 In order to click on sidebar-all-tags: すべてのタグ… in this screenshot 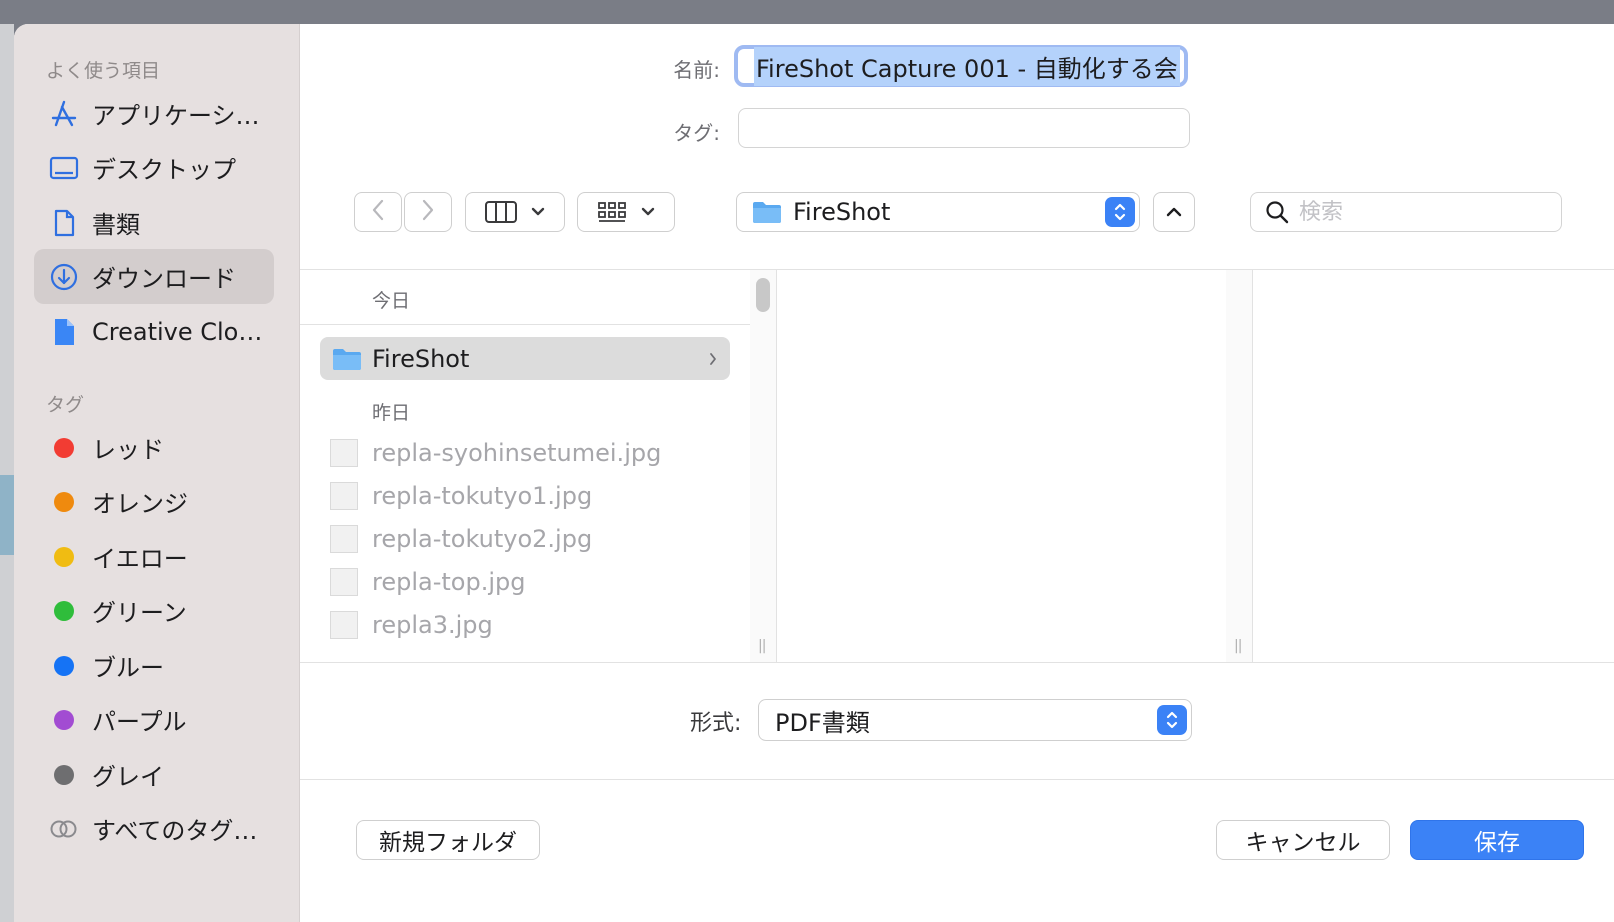, I will do `click(154, 828)`.